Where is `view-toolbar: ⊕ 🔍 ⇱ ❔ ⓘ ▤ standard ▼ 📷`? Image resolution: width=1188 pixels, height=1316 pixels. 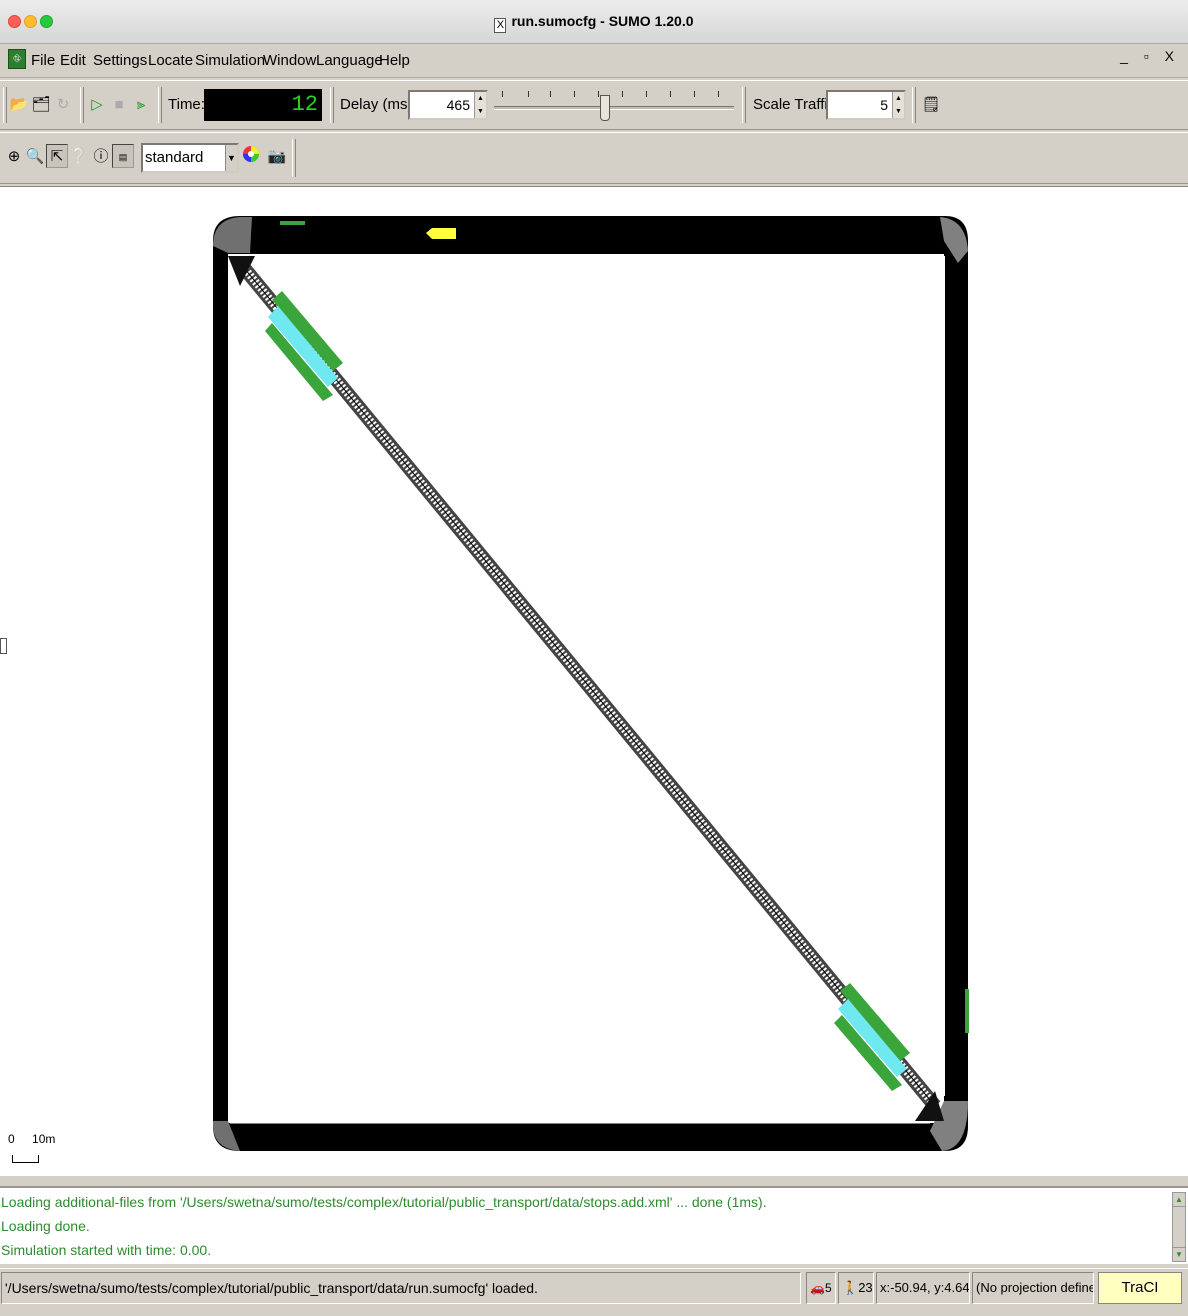 view-toolbar: ⊕ 🔍 ⇱ ❔ ⓘ ▤ standard ▼ 📷 is located at coordinates (594, 158).